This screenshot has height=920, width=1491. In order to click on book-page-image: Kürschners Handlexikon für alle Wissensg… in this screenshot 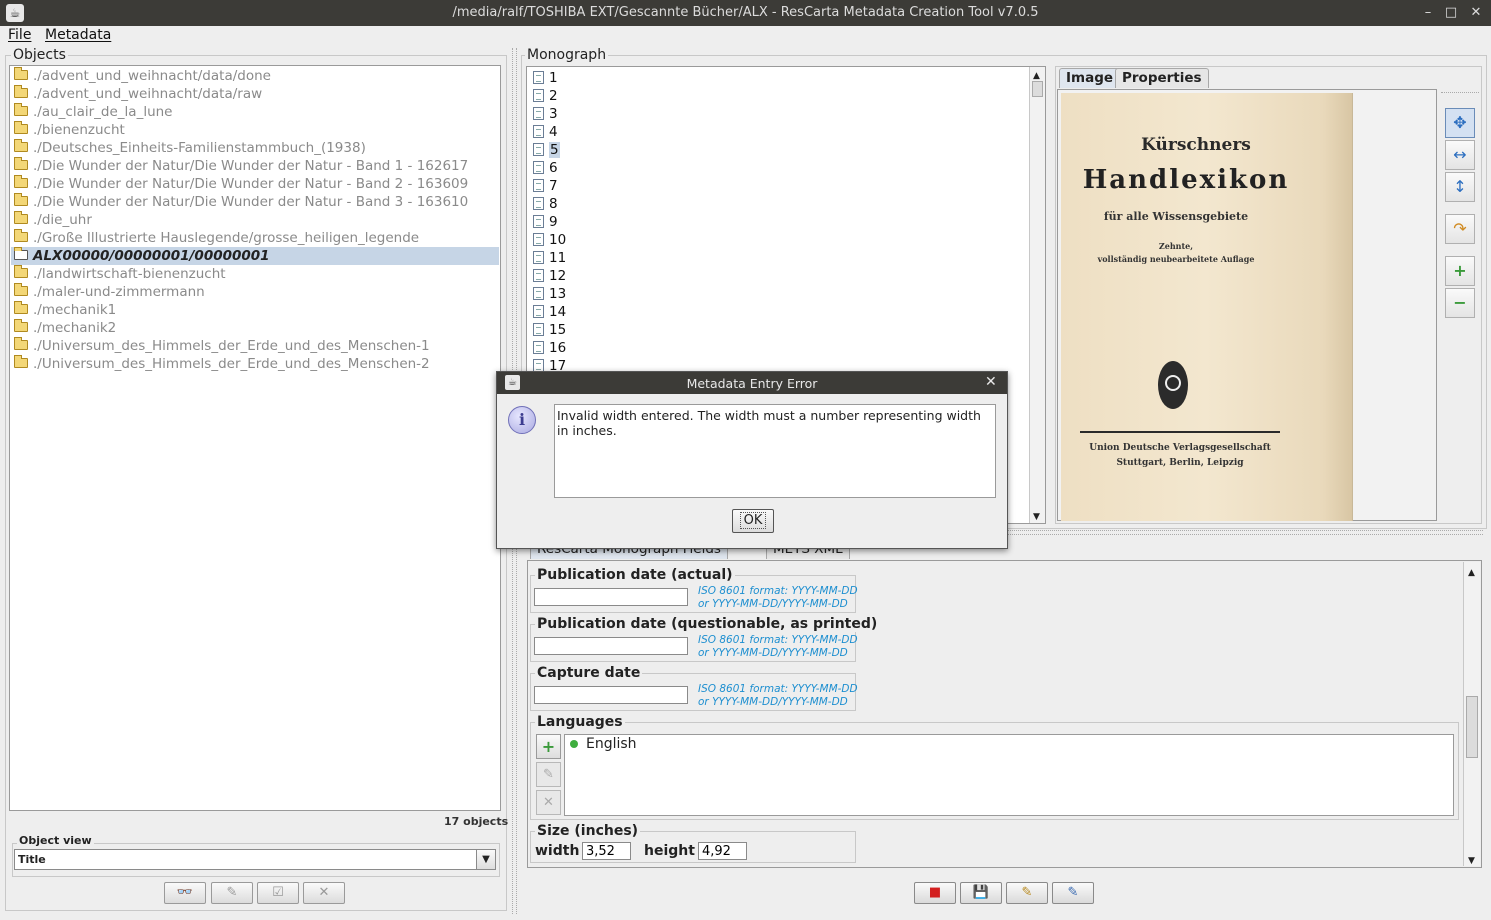, I will do `click(1207, 307)`.